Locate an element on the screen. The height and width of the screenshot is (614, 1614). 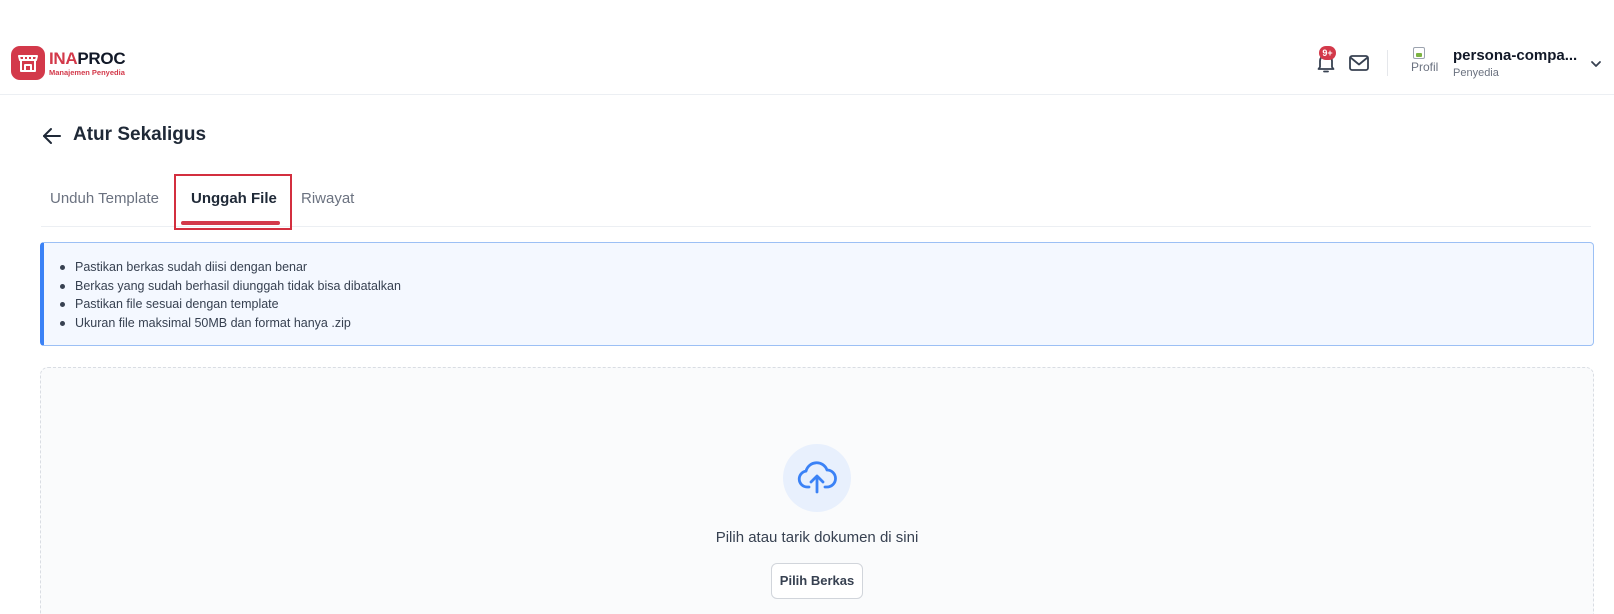
cloud-upload-icon is located at coordinates (817, 478).